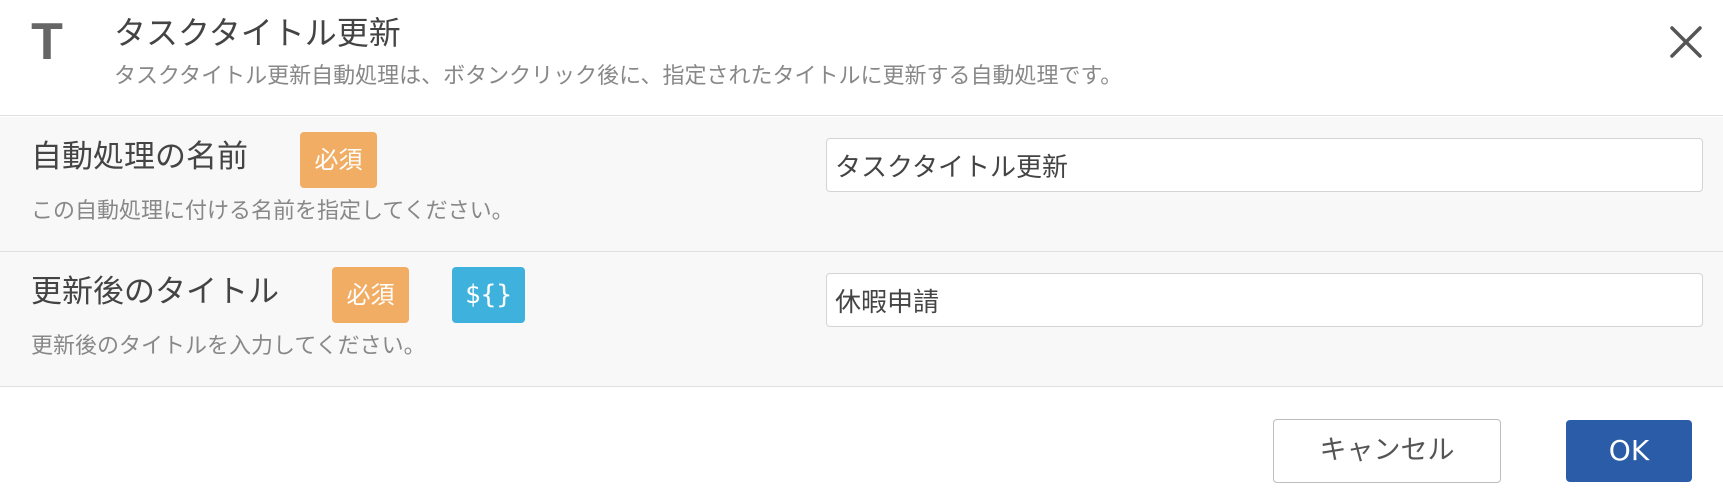 This screenshot has height=502, width=1723. I want to click on ok-button: OK, so click(1629, 451).